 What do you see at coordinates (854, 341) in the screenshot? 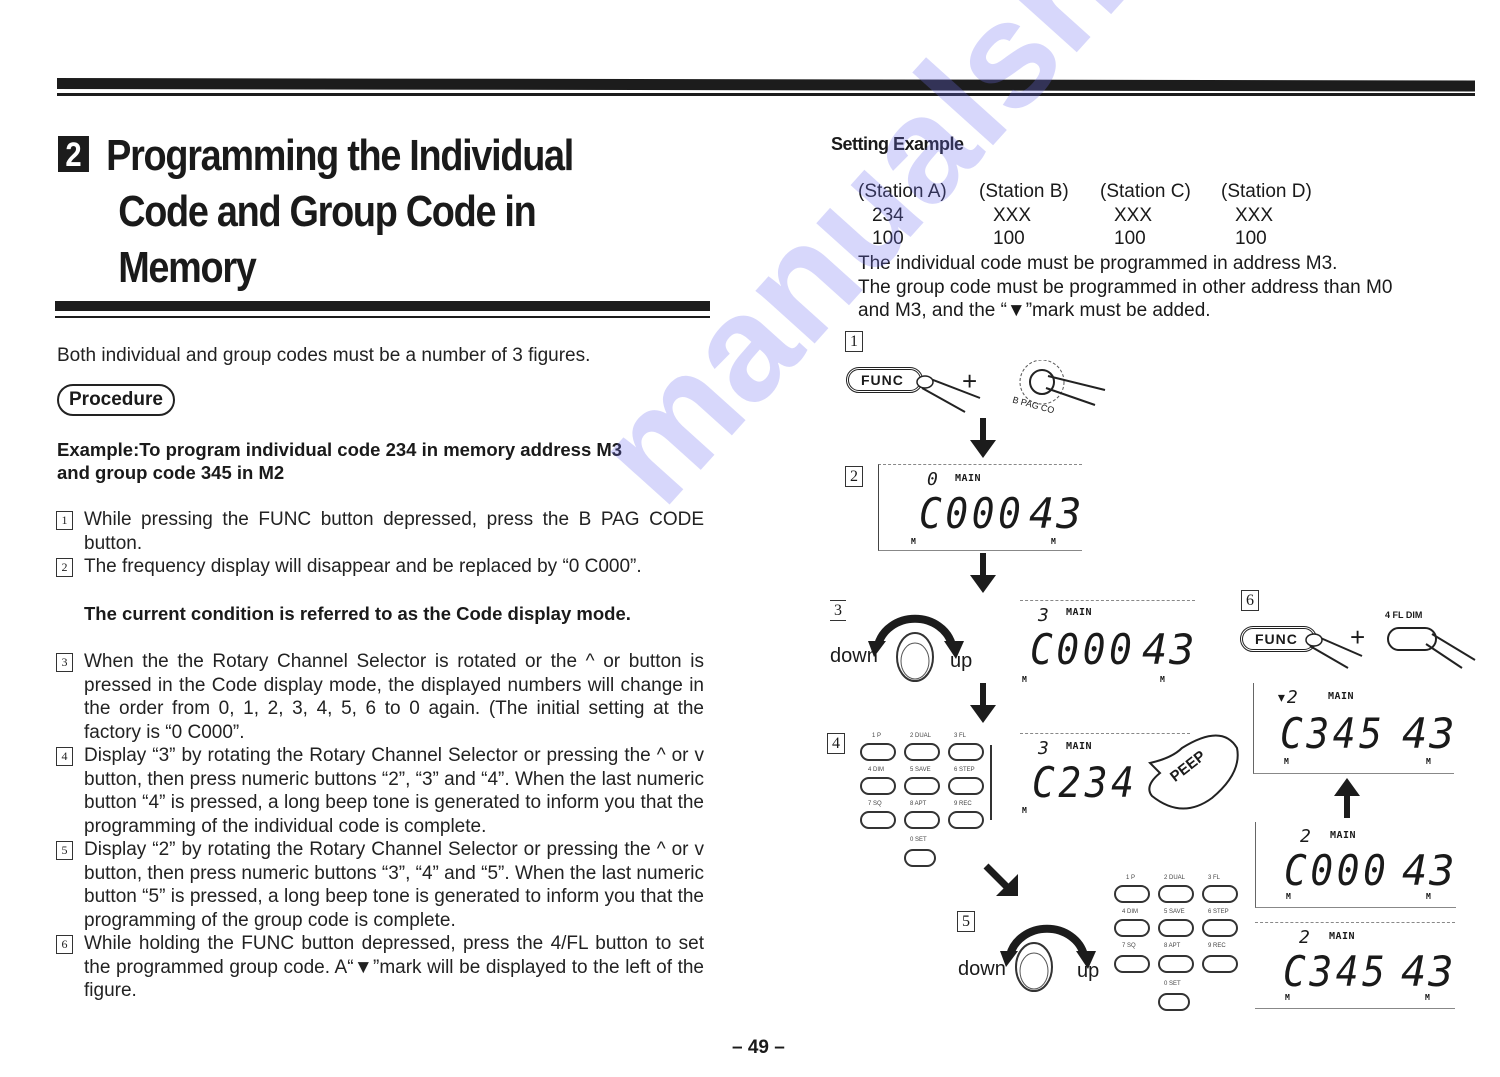
I see `figure-step-1-label: 1` at bounding box center [854, 341].